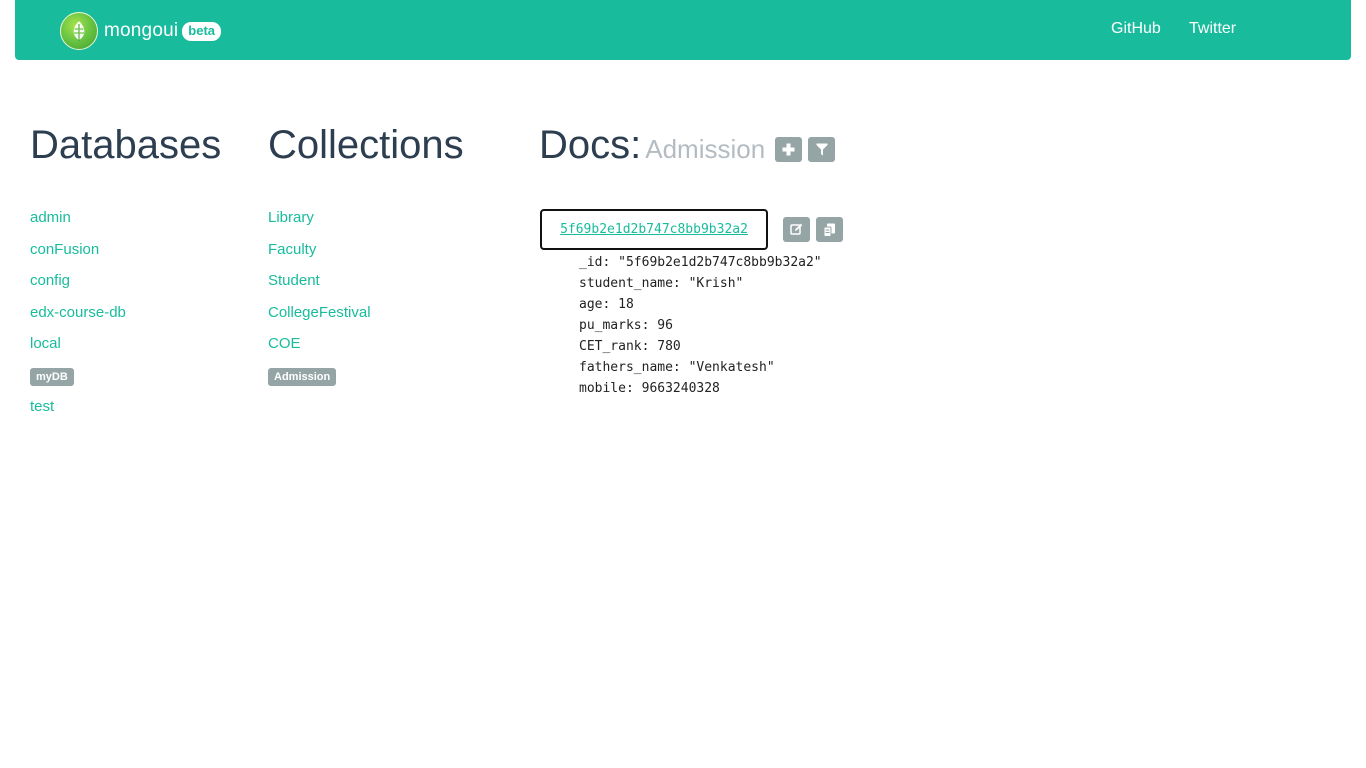  I want to click on brand-name: mongoui, so click(141, 30).